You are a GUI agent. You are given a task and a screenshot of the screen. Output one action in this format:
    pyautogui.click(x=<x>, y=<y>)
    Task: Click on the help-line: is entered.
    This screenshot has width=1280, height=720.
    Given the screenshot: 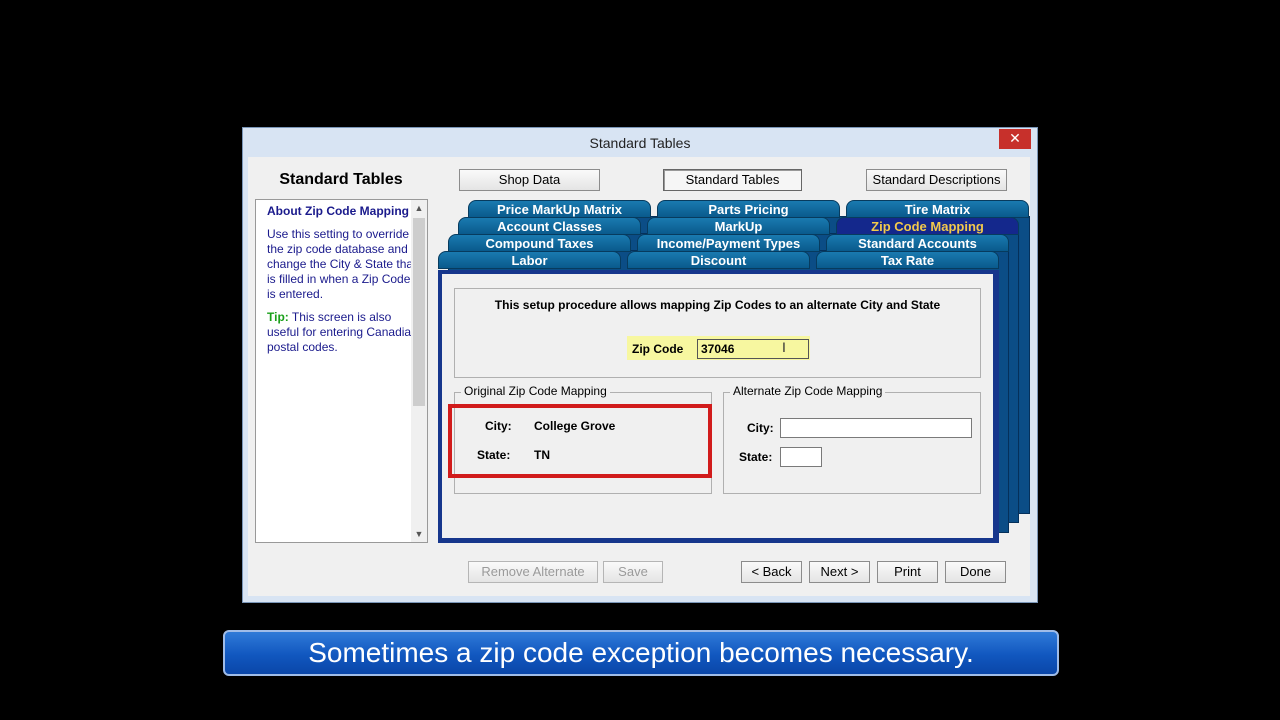 What is the action you would take?
    pyautogui.click(x=295, y=294)
    